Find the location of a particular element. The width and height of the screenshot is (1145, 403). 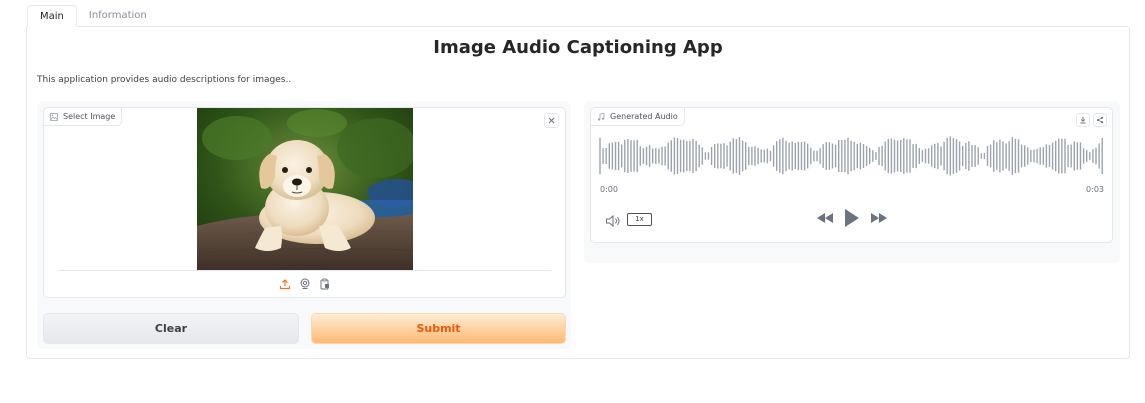

audio-output-label: Generated Audio is located at coordinates (638, 117).